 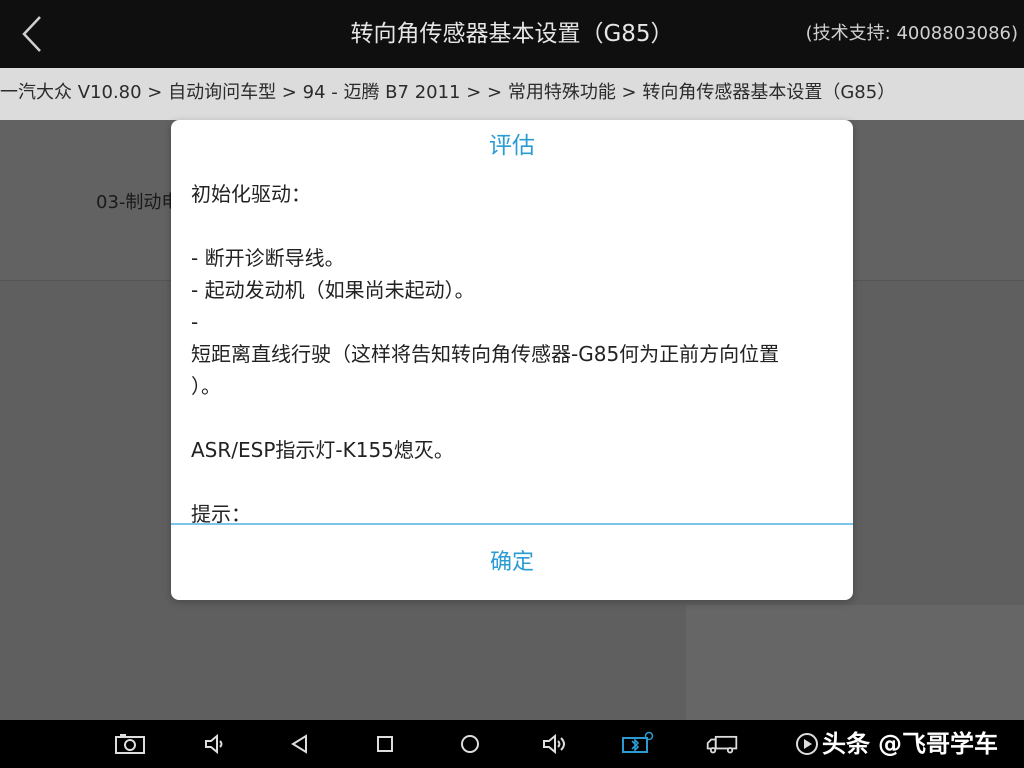 What do you see at coordinates (130, 744) in the screenshot?
I see `screenshot-icon` at bounding box center [130, 744].